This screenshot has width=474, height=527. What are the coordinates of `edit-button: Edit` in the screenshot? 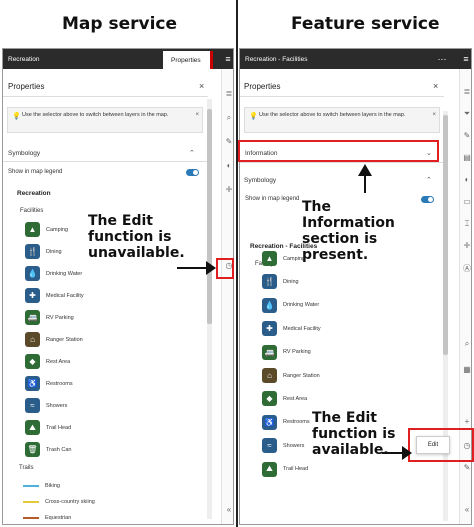 It's located at (433, 445).